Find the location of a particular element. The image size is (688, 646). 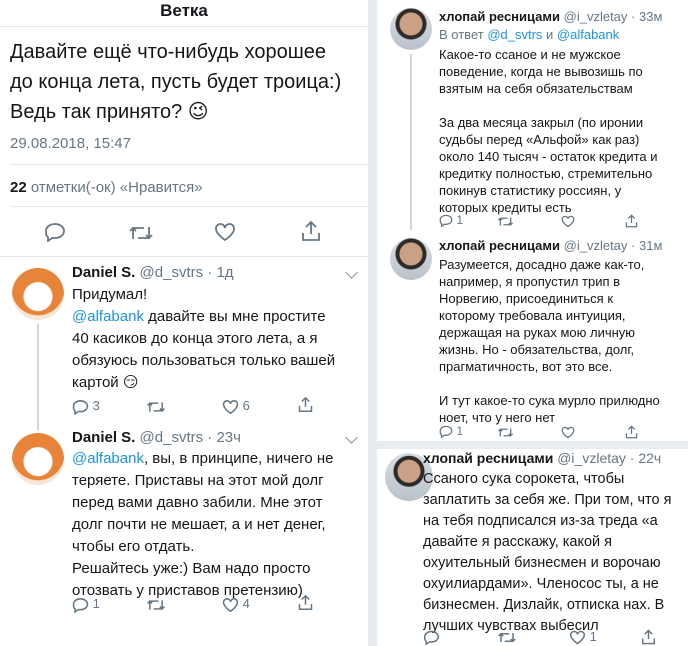

main-tweet-line: до конца лета, пусть будет троица:) is located at coordinates (176, 82).